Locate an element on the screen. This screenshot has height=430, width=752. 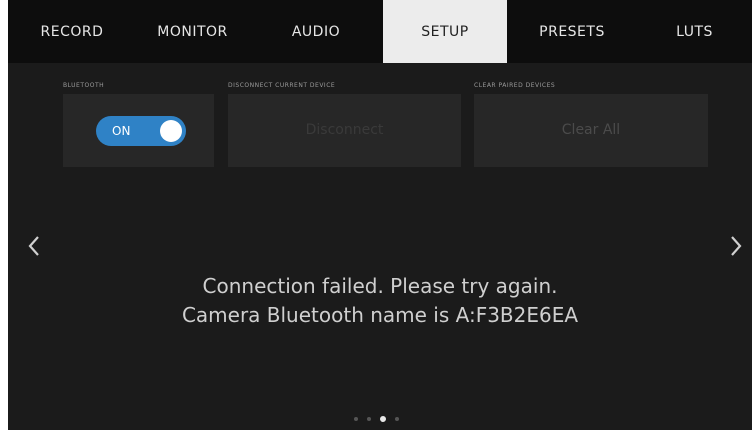
clear-all-button: Clear All is located at coordinates (591, 130).